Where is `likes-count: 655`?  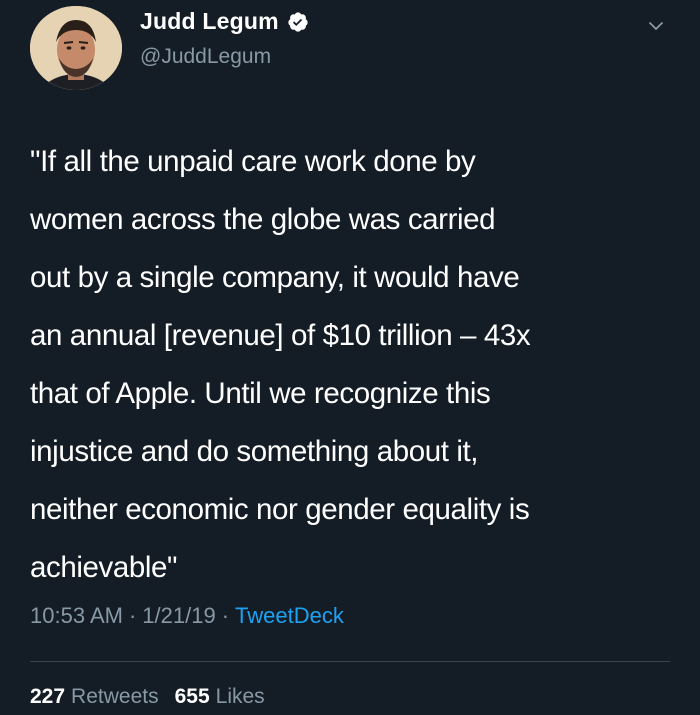 likes-count: 655 is located at coordinates (192, 696).